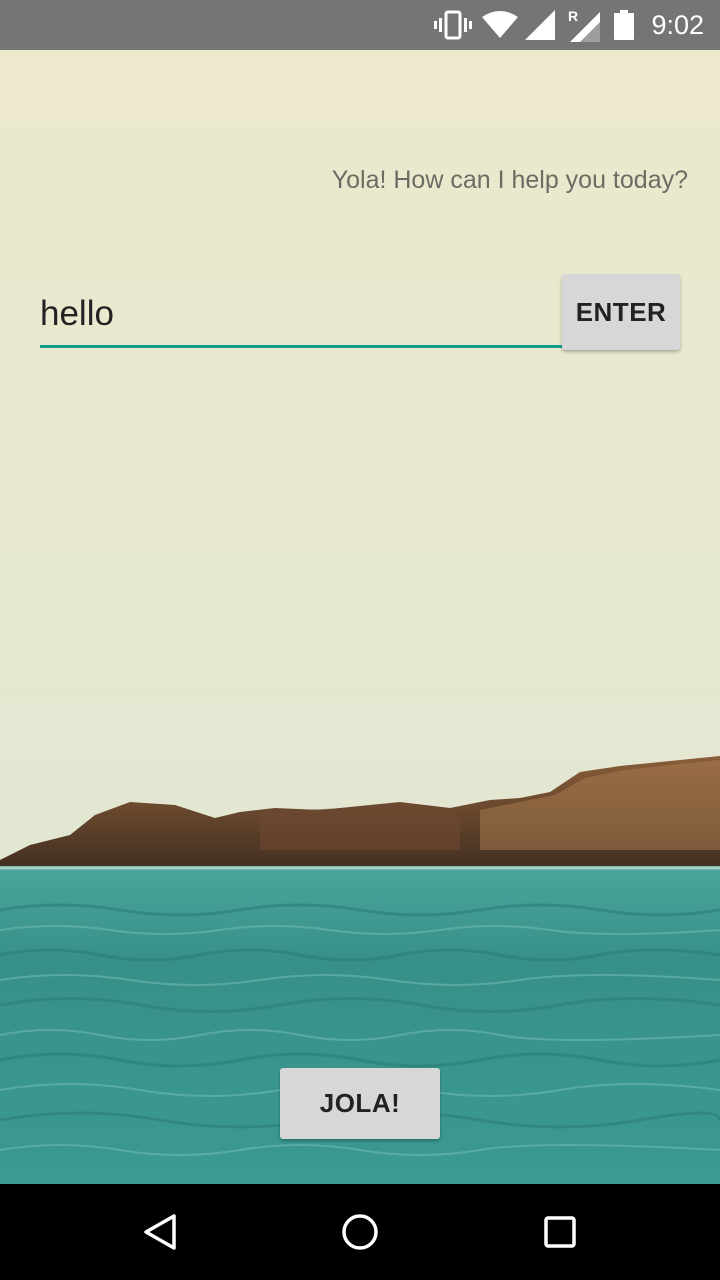 The width and height of the screenshot is (720, 1280). Describe the element at coordinates (500, 25) in the screenshot. I see `wifi-icon` at that location.